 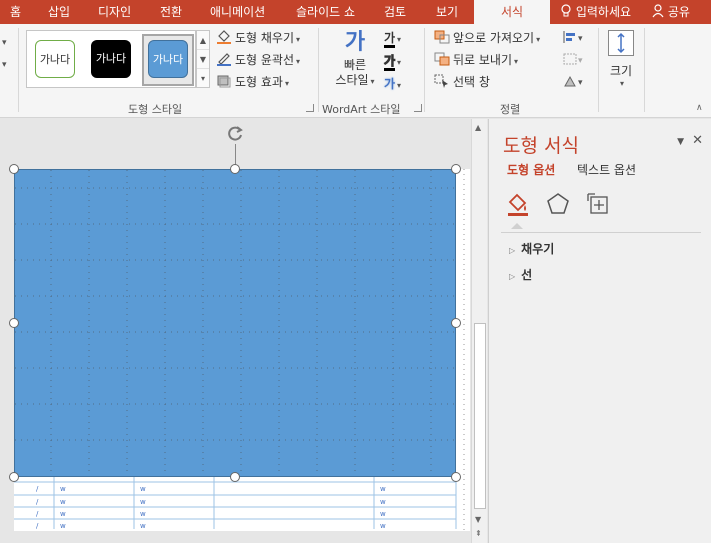 I want to click on bring-forward-icon, so click(x=442, y=37).